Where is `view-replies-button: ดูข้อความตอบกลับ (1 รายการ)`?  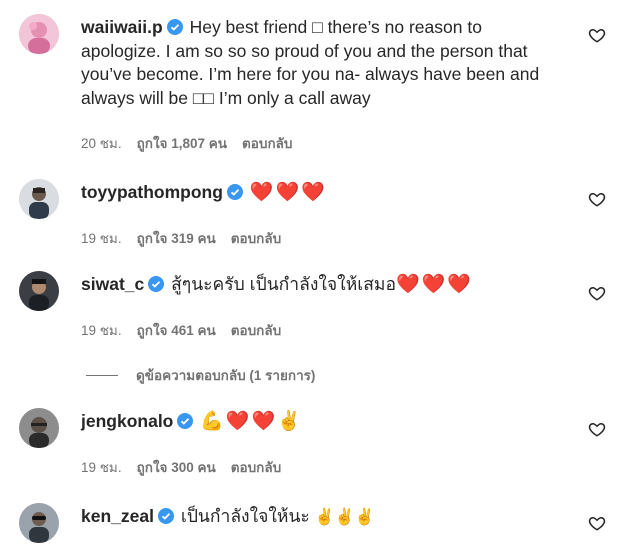
view-replies-button: ดูข้อความตอบกลับ (1 รายการ) is located at coordinates (200, 375).